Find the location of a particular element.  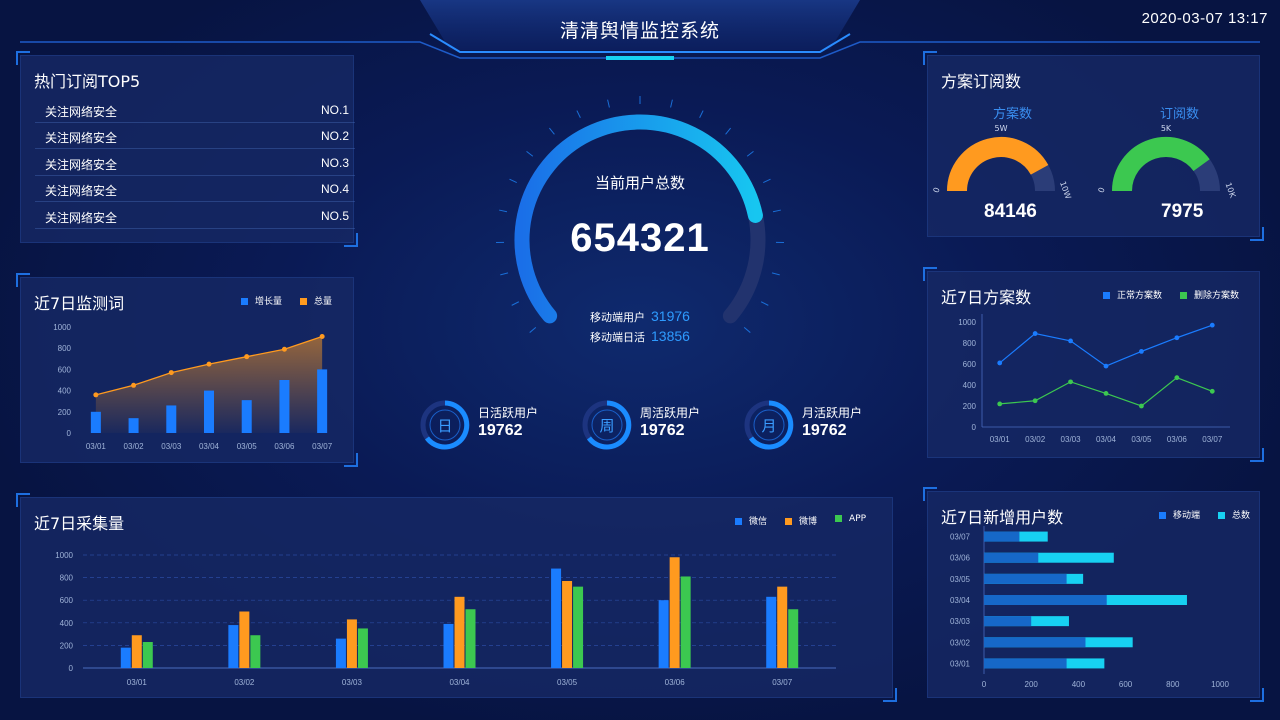

gauge-min-label: 0 is located at coordinates (937, 190).